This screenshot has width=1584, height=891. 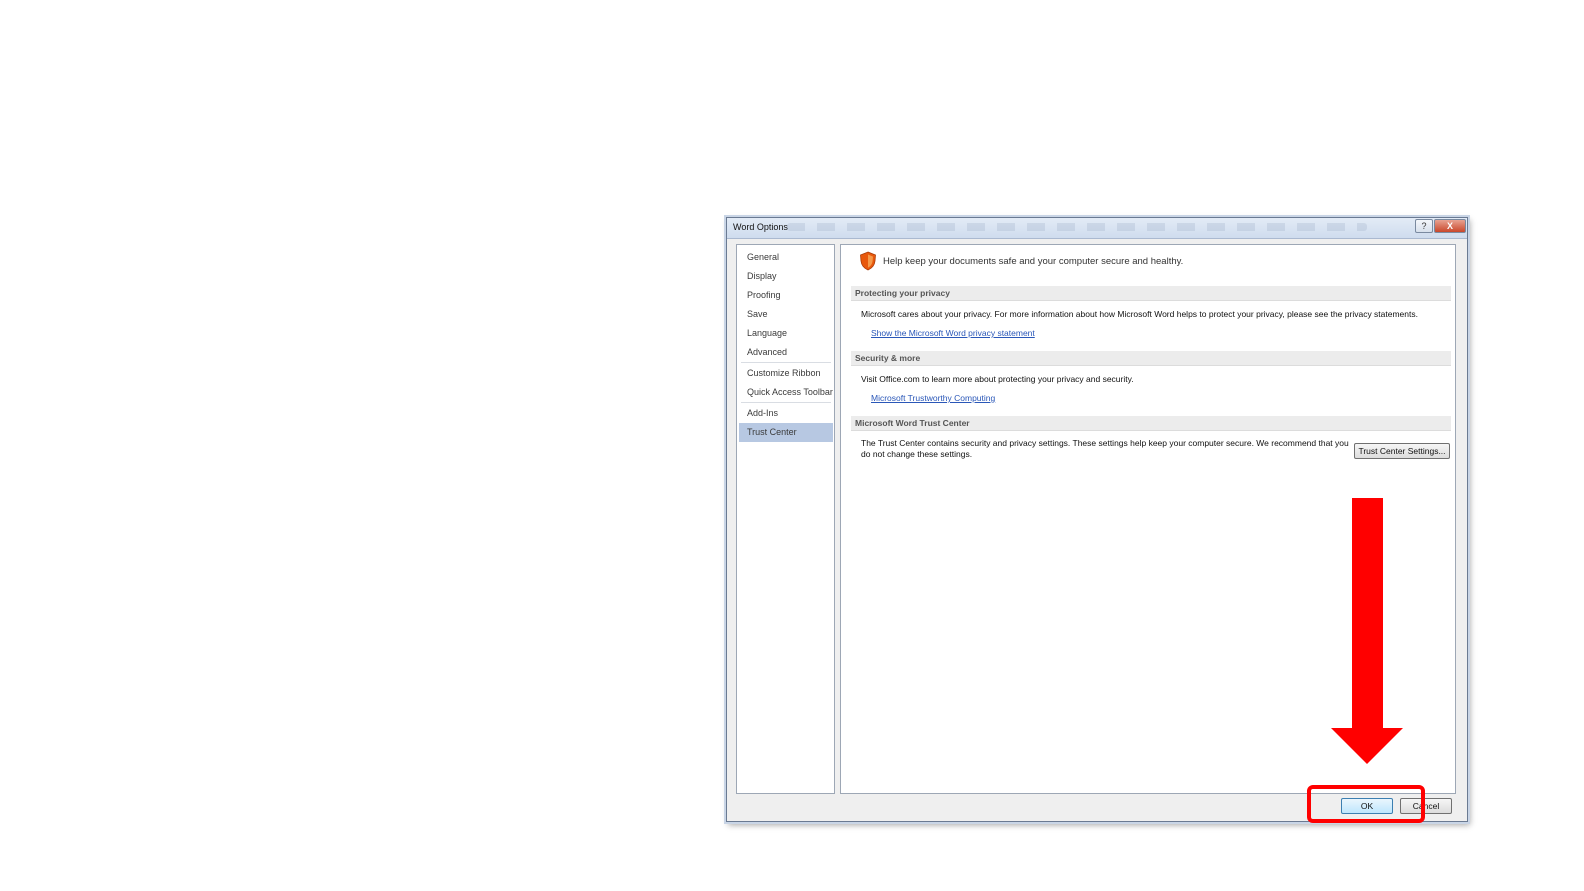 I want to click on title-bar: Word Options ? X, so click(x=1097, y=228).